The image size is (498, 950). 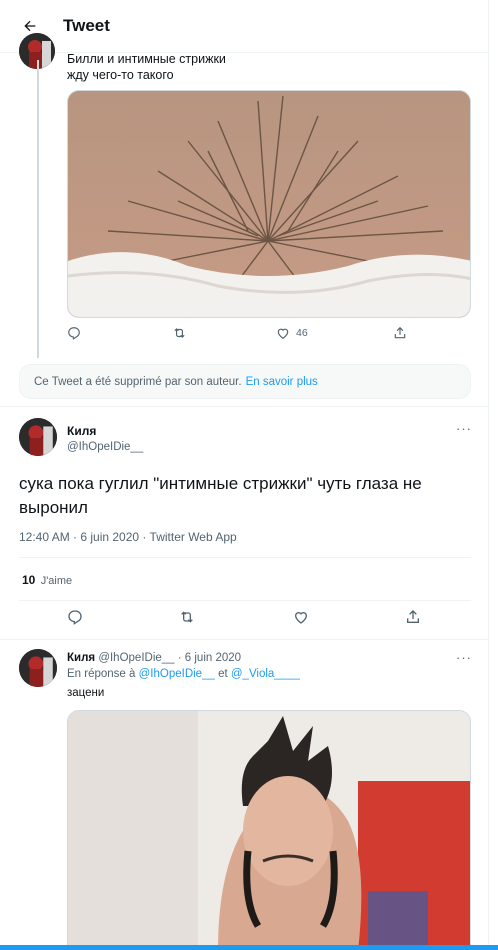 I want to click on page-title: Tweet, so click(x=86, y=25).